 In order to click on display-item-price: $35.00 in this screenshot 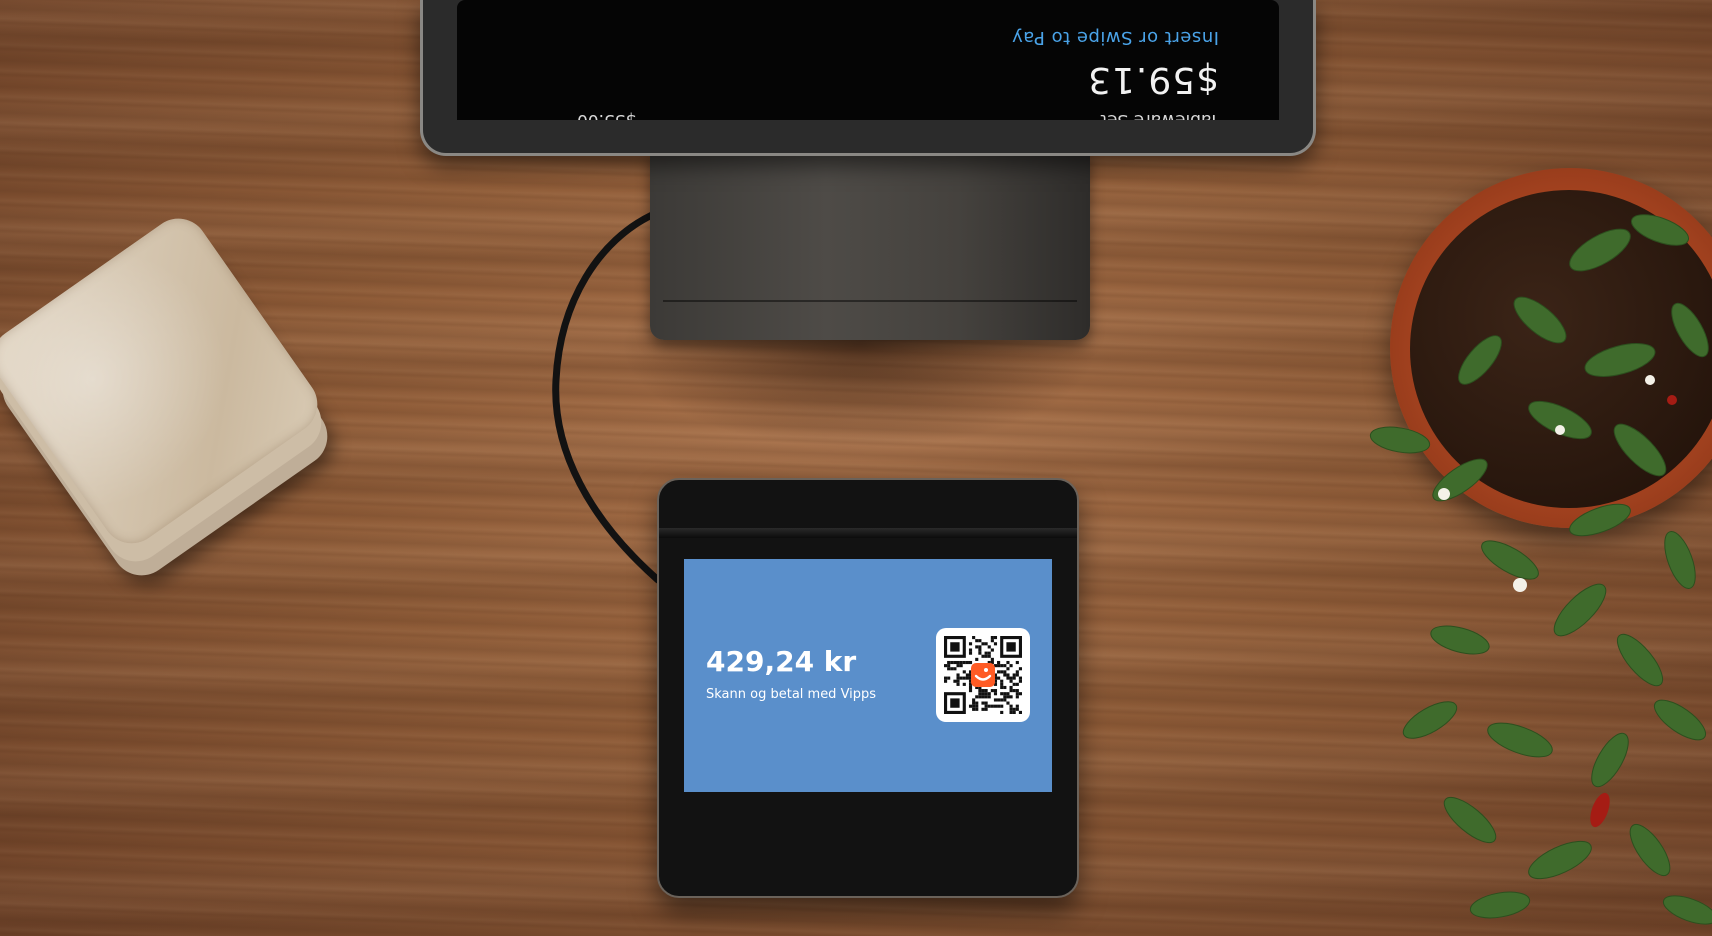, I will do `click(607, 115)`.